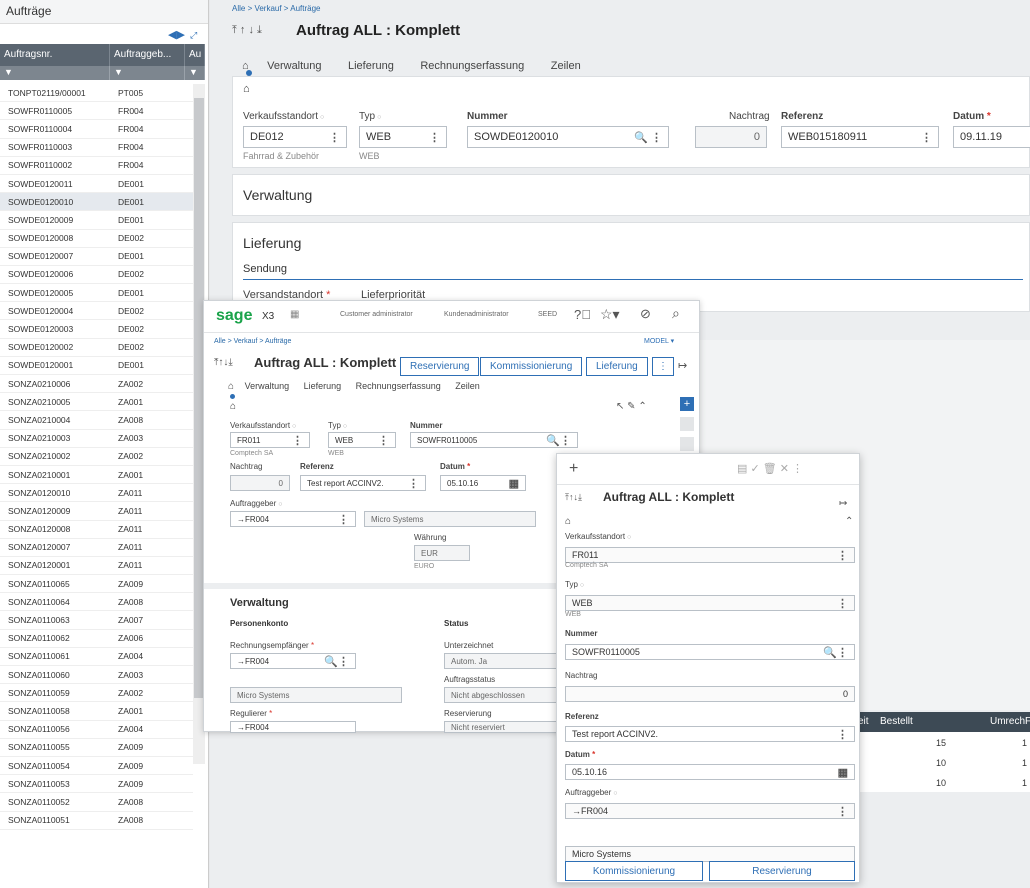  I want to click on table-row: SONZA0110060 ZA003, so click(96, 675).